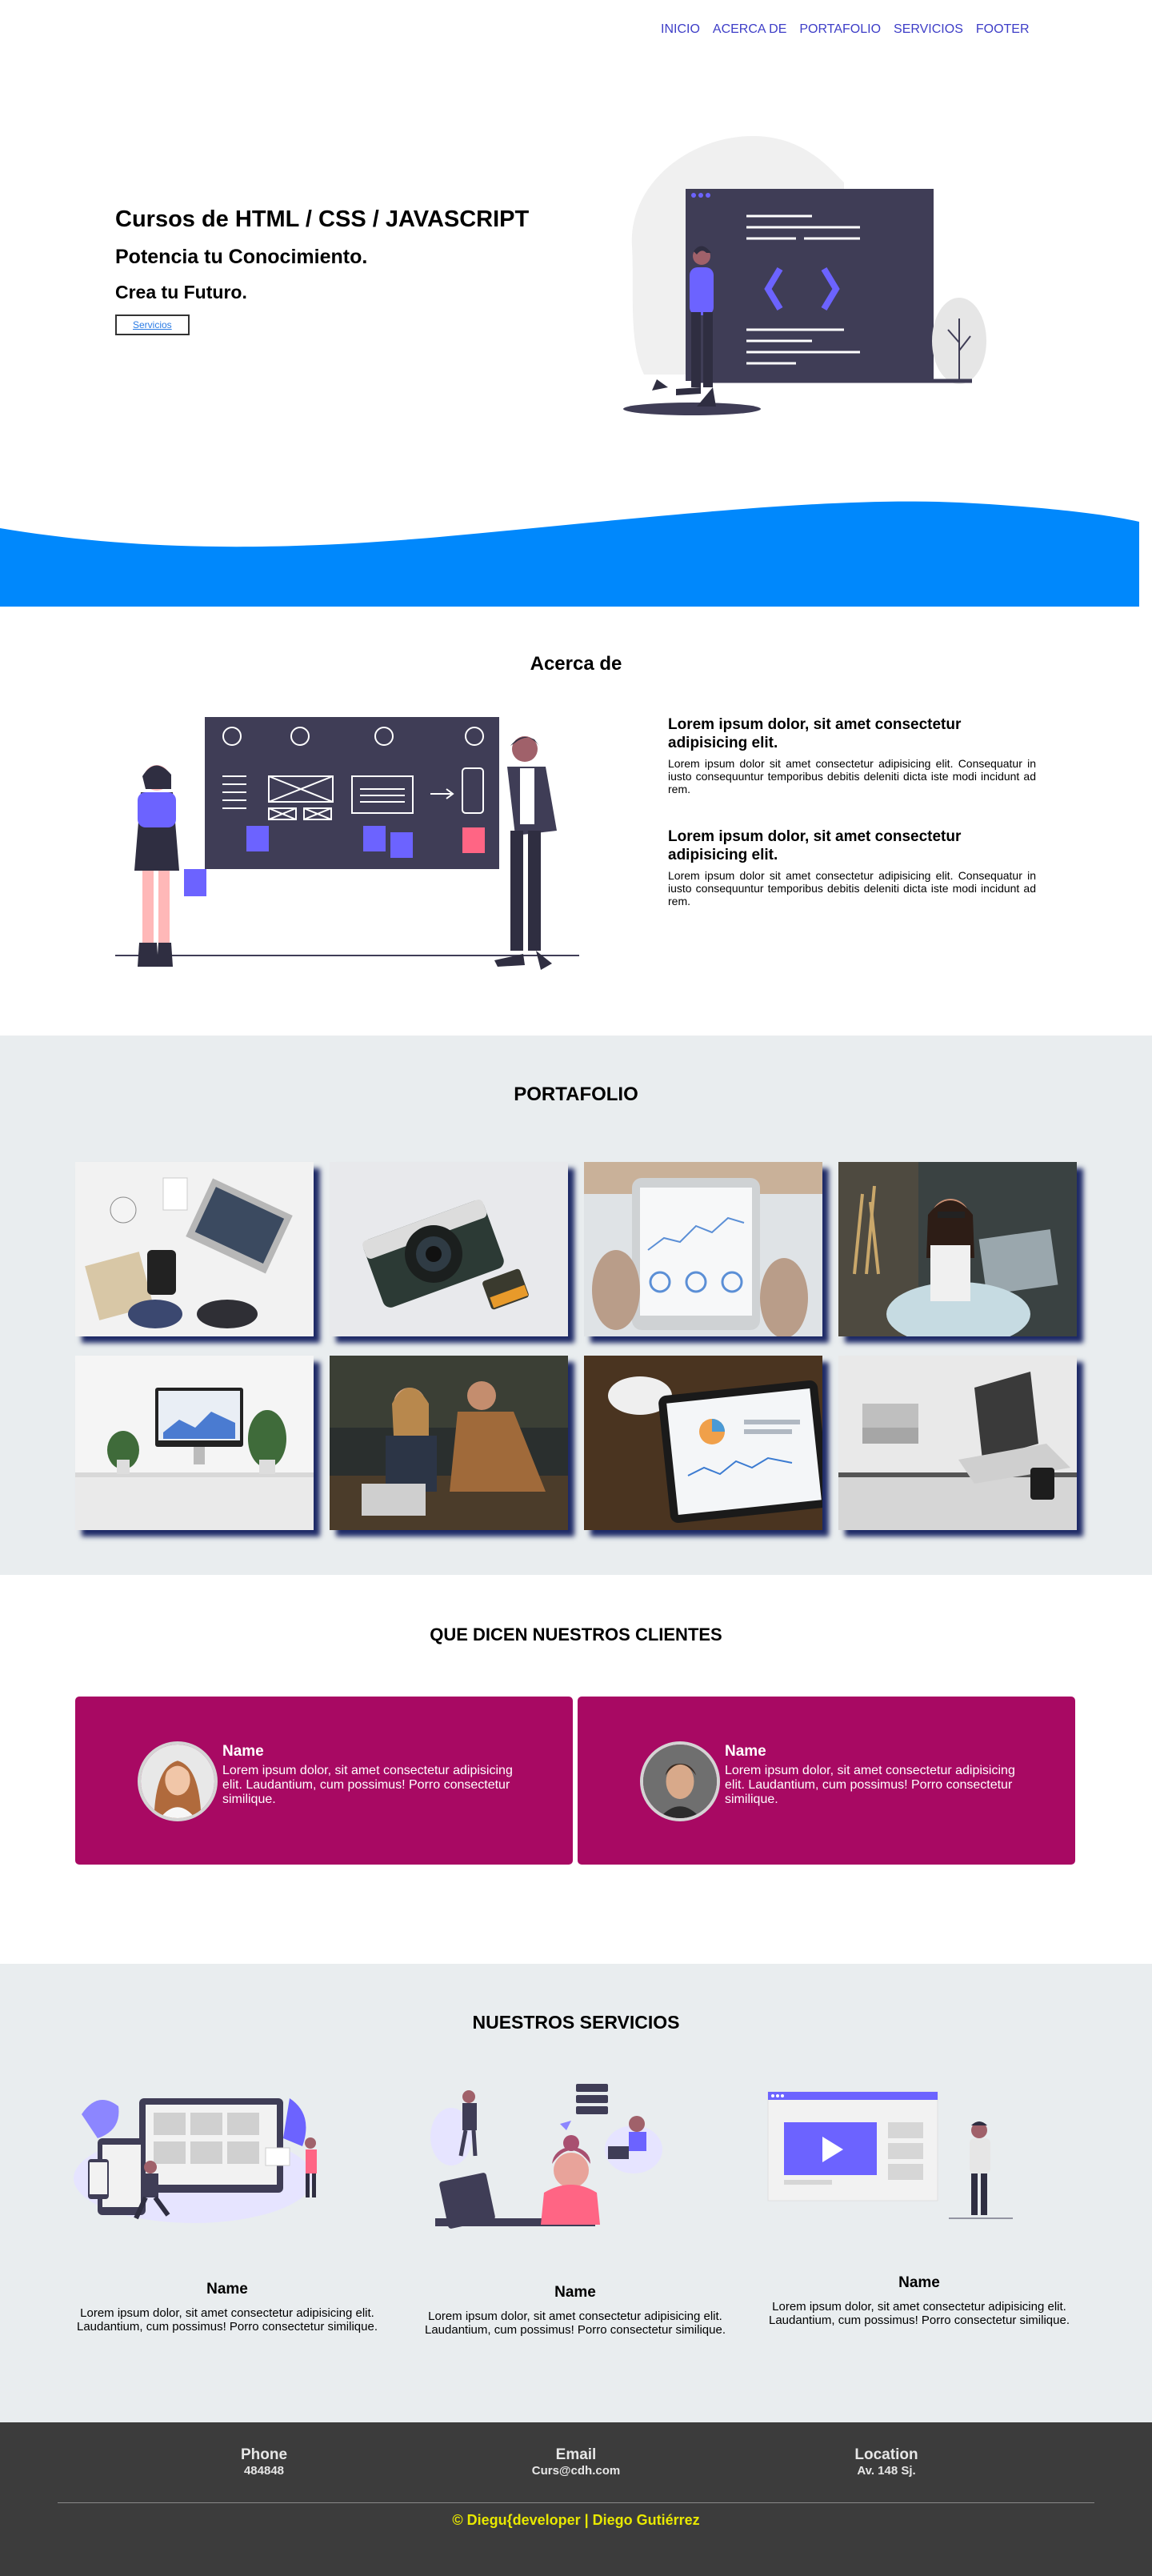 The image size is (1152, 2576). What do you see at coordinates (569, 554) in the screenshot?
I see `hero-wave` at bounding box center [569, 554].